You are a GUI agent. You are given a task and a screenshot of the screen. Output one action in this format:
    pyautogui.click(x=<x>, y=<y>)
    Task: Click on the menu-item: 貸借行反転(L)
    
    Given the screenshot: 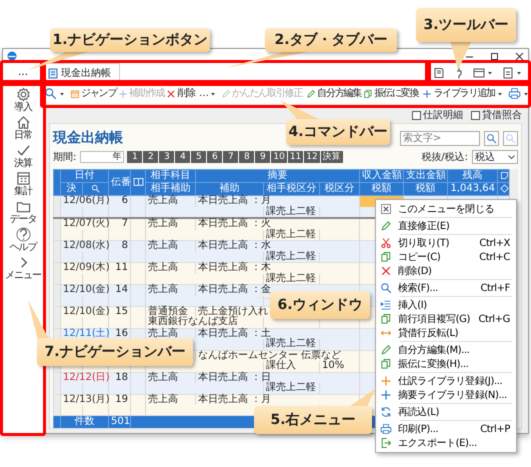 What is the action you would take?
    pyautogui.click(x=446, y=333)
    